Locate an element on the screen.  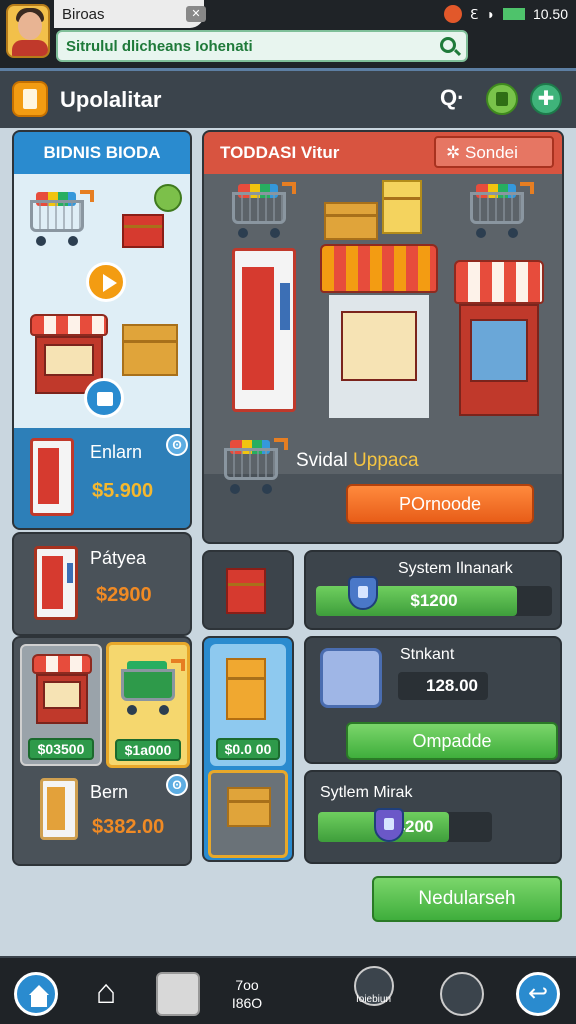
special-label-a: Svidal is located at coordinates (322, 460).